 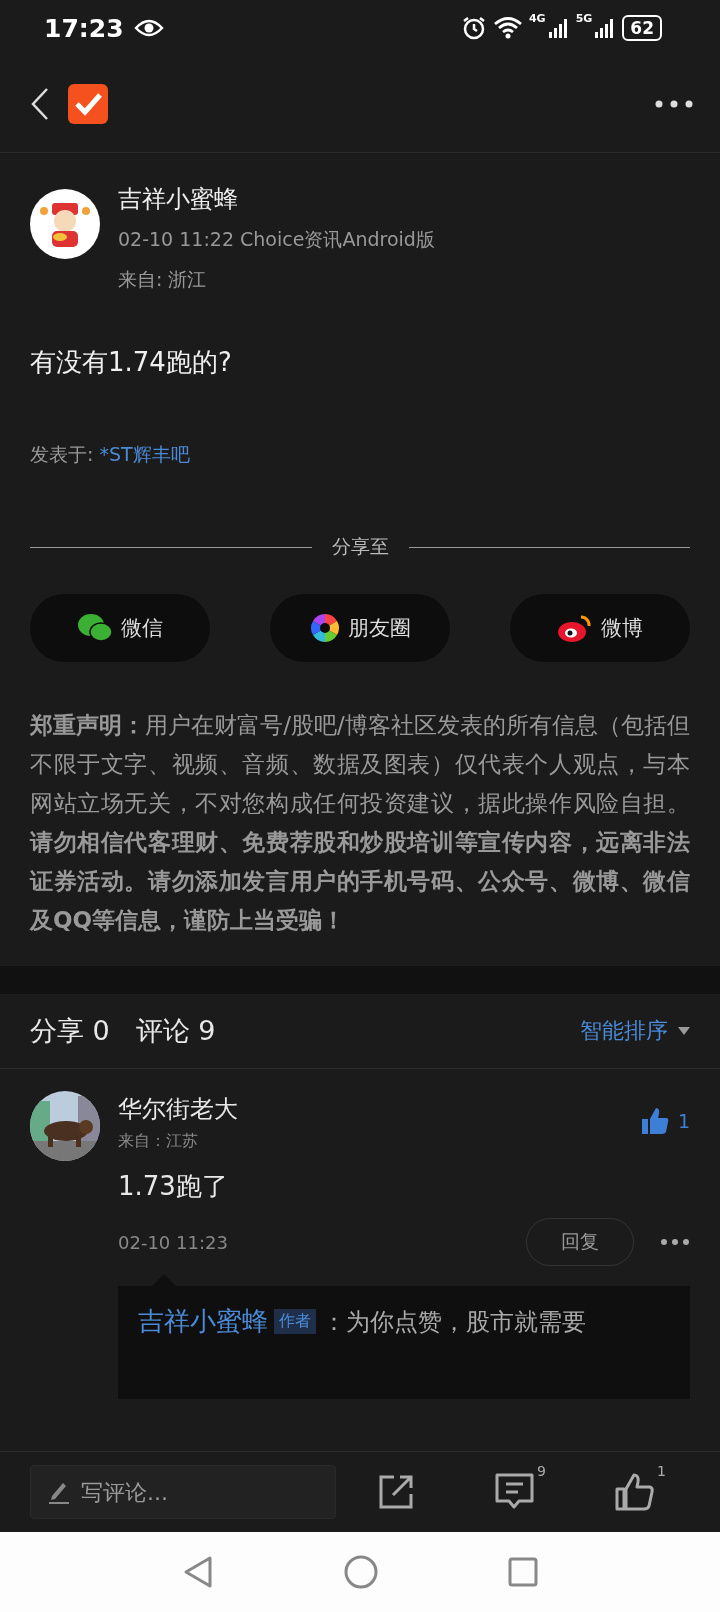 What do you see at coordinates (584, 18) in the screenshot?
I see `network-label: 5G` at bounding box center [584, 18].